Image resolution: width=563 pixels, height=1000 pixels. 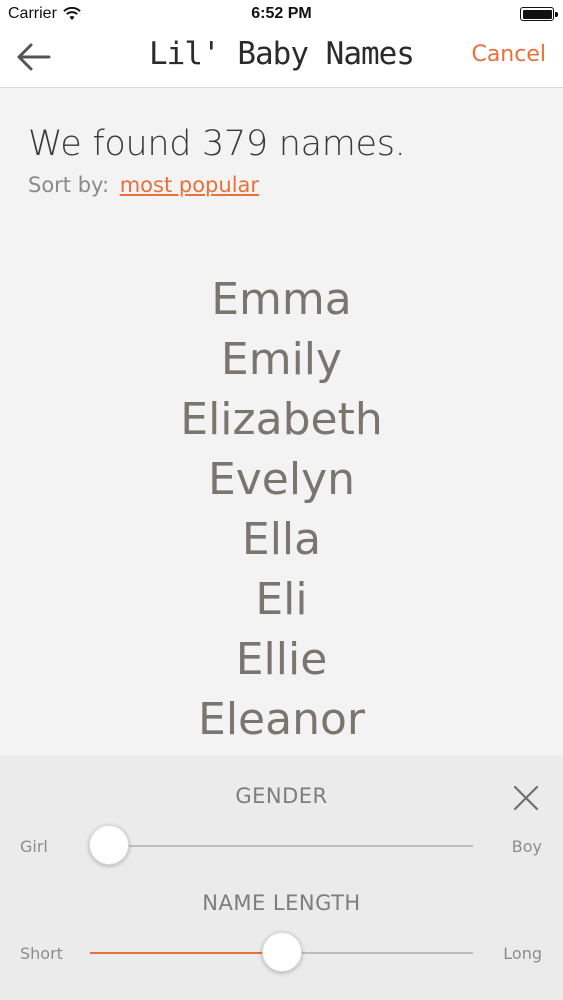 What do you see at coordinates (526, 846) in the screenshot?
I see `gender-max-label: Boy` at bounding box center [526, 846].